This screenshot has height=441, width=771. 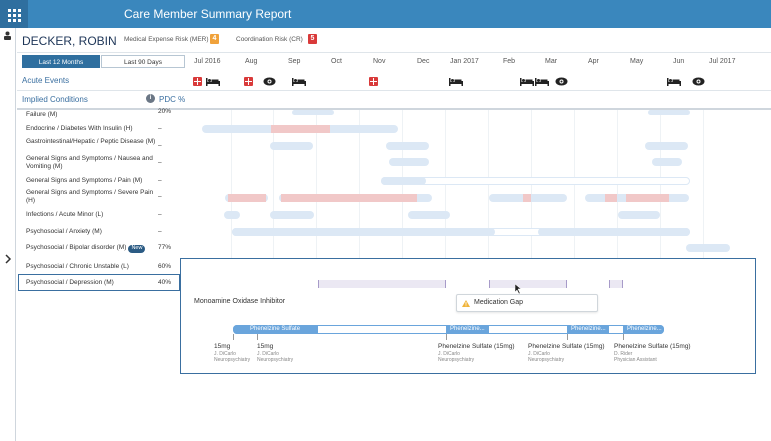 What do you see at coordinates (64, 215) in the screenshot?
I see `condition-label: Infections / Acute Minor (L)` at bounding box center [64, 215].